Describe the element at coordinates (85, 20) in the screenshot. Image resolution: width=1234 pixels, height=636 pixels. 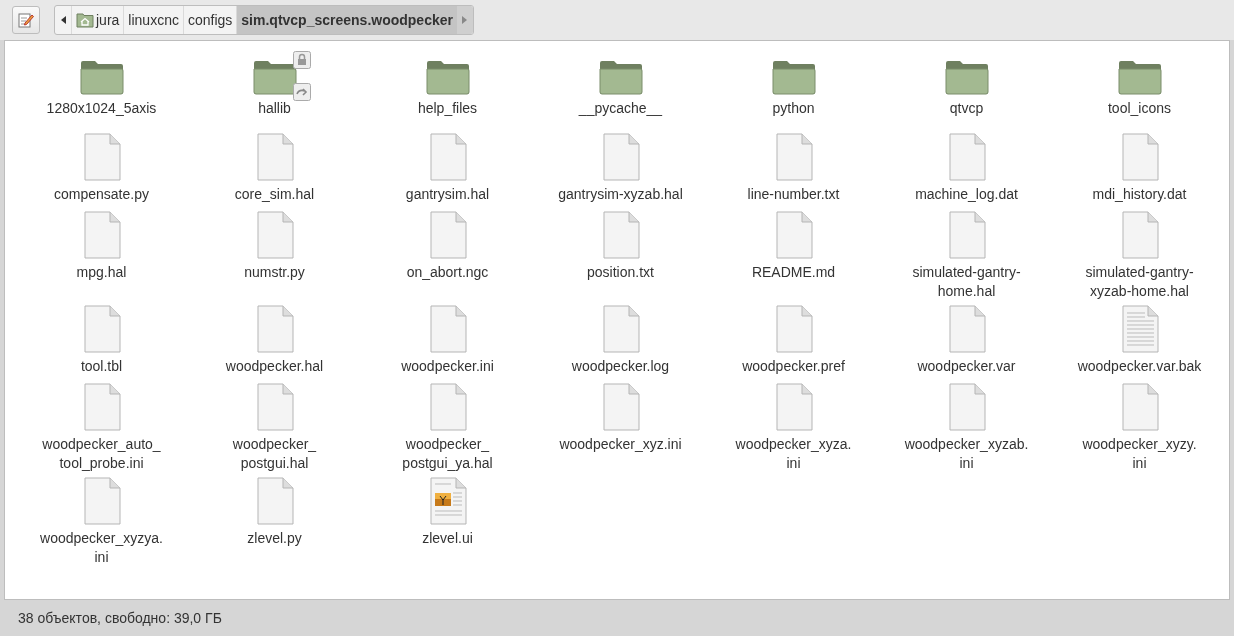
I see `home-folder-icon` at that location.